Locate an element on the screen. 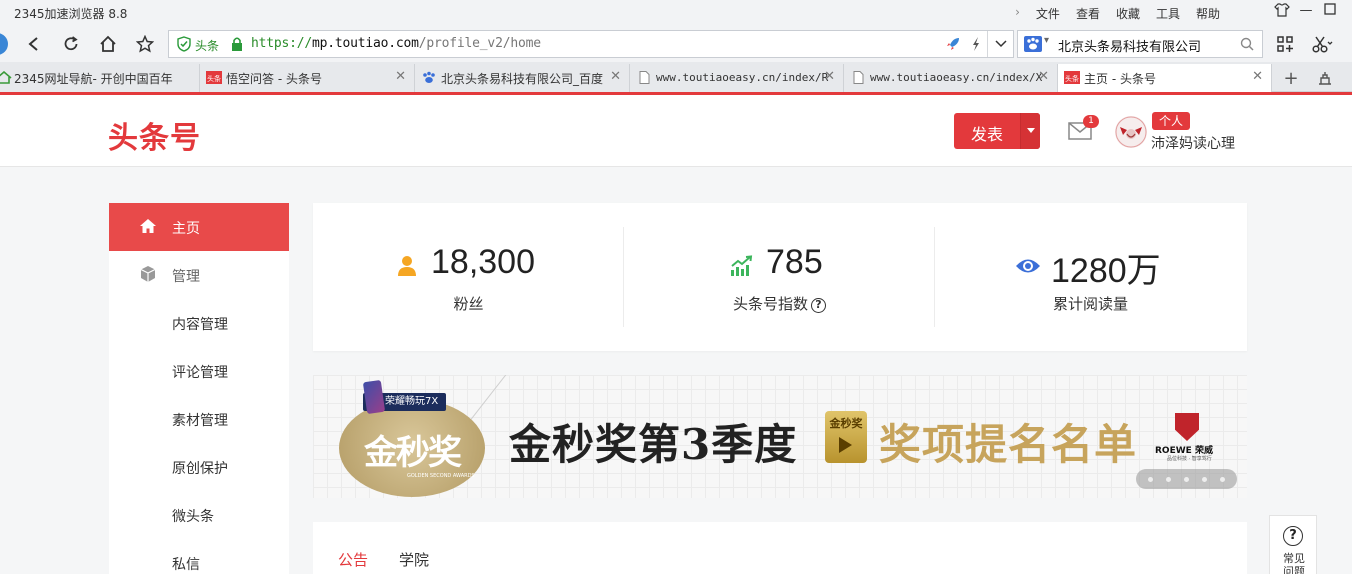 This screenshot has width=1352, height=574. toutiao-index-caption: 头条号指数? is located at coordinates (779, 303).